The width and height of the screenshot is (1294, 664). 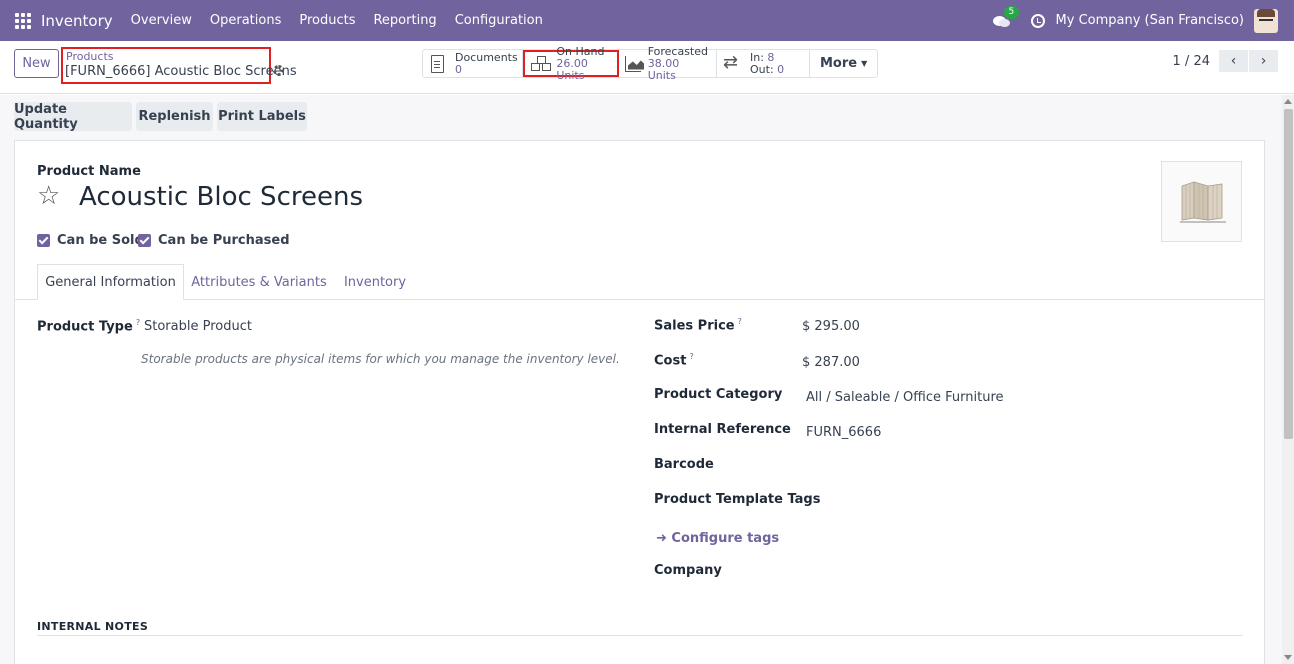 I want to click on pager-previous-button: ‹, so click(x=1233, y=61).